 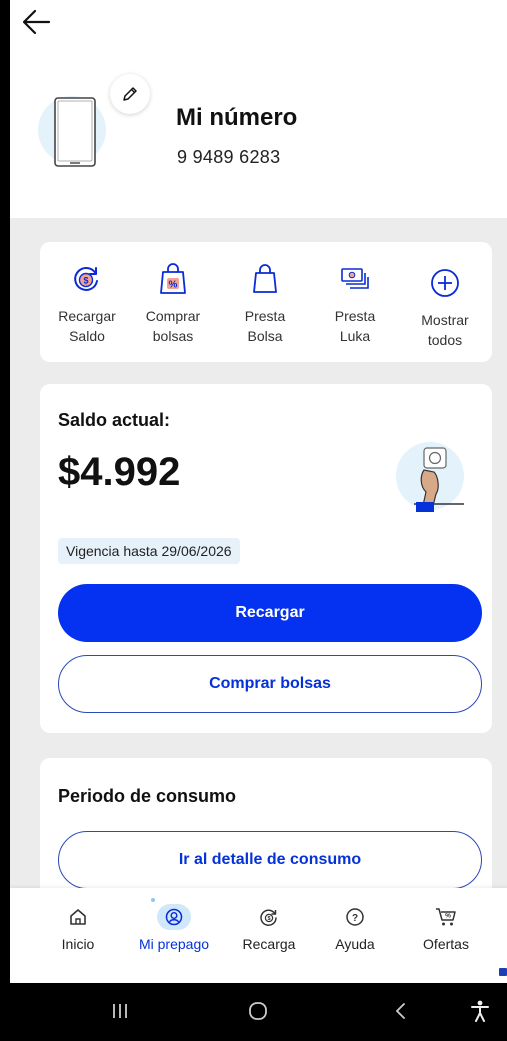 I want to click on offers-cart-icon: %, so click(x=446, y=917).